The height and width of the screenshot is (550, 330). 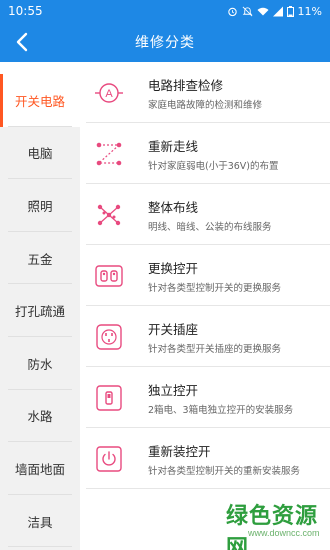 I want to click on service-item-circuit-repair: A 电路排查检修 家庭电路故障的检测和维修, so click(x=205, y=92).